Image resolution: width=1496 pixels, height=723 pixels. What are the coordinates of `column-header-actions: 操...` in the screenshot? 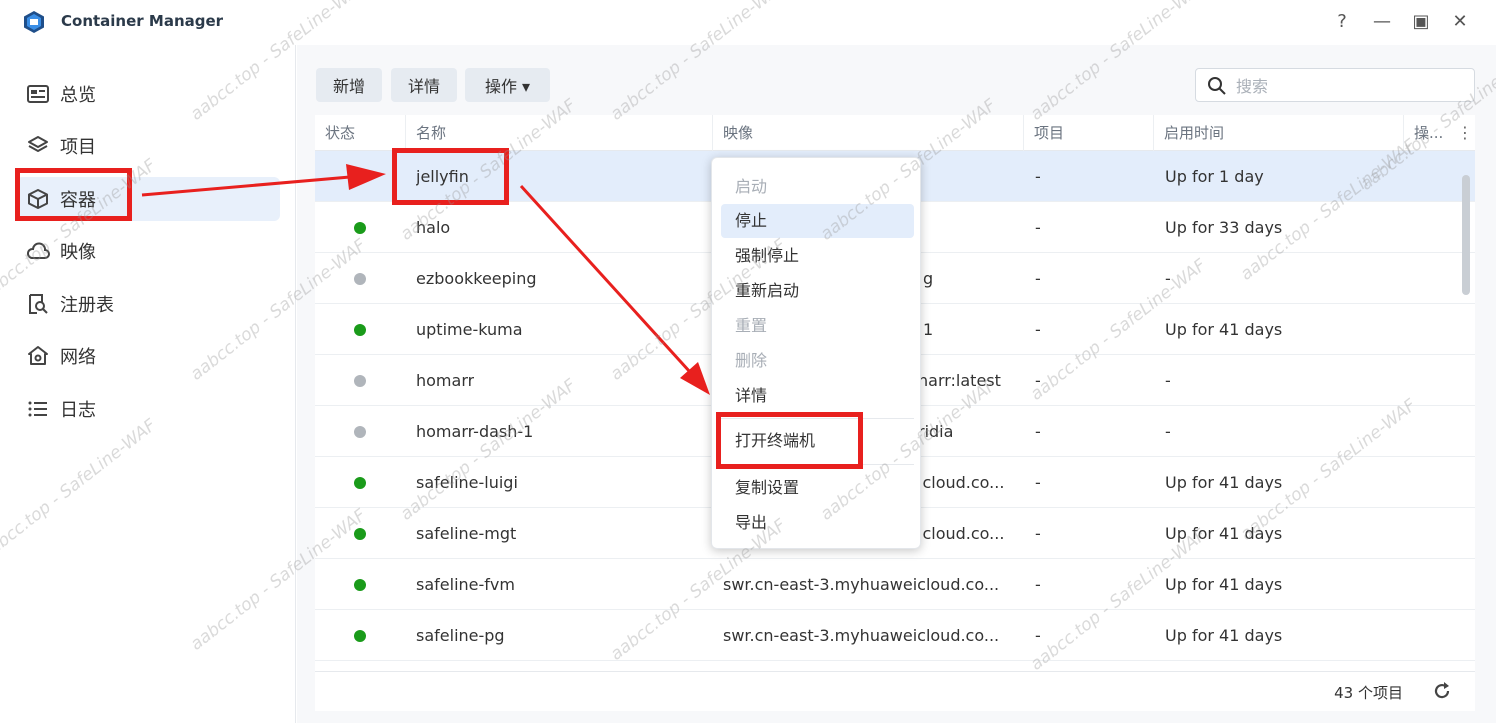 It's located at (1427, 133).